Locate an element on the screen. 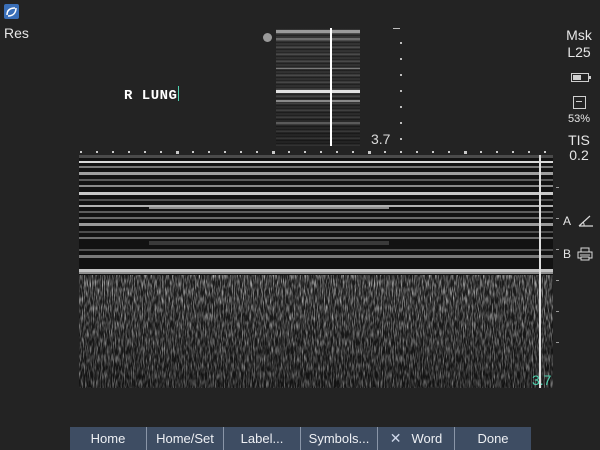 Image resolution: width=600 pixels, height=450 pixels. x-icon: ✕ is located at coordinates (395, 438).